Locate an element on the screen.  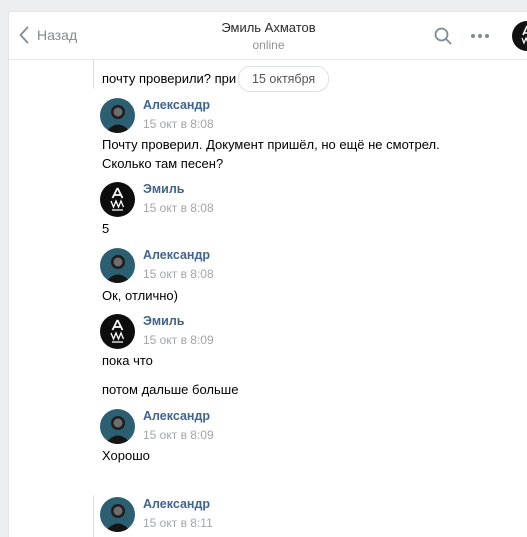
message-text: пока что is located at coordinates (127, 360).